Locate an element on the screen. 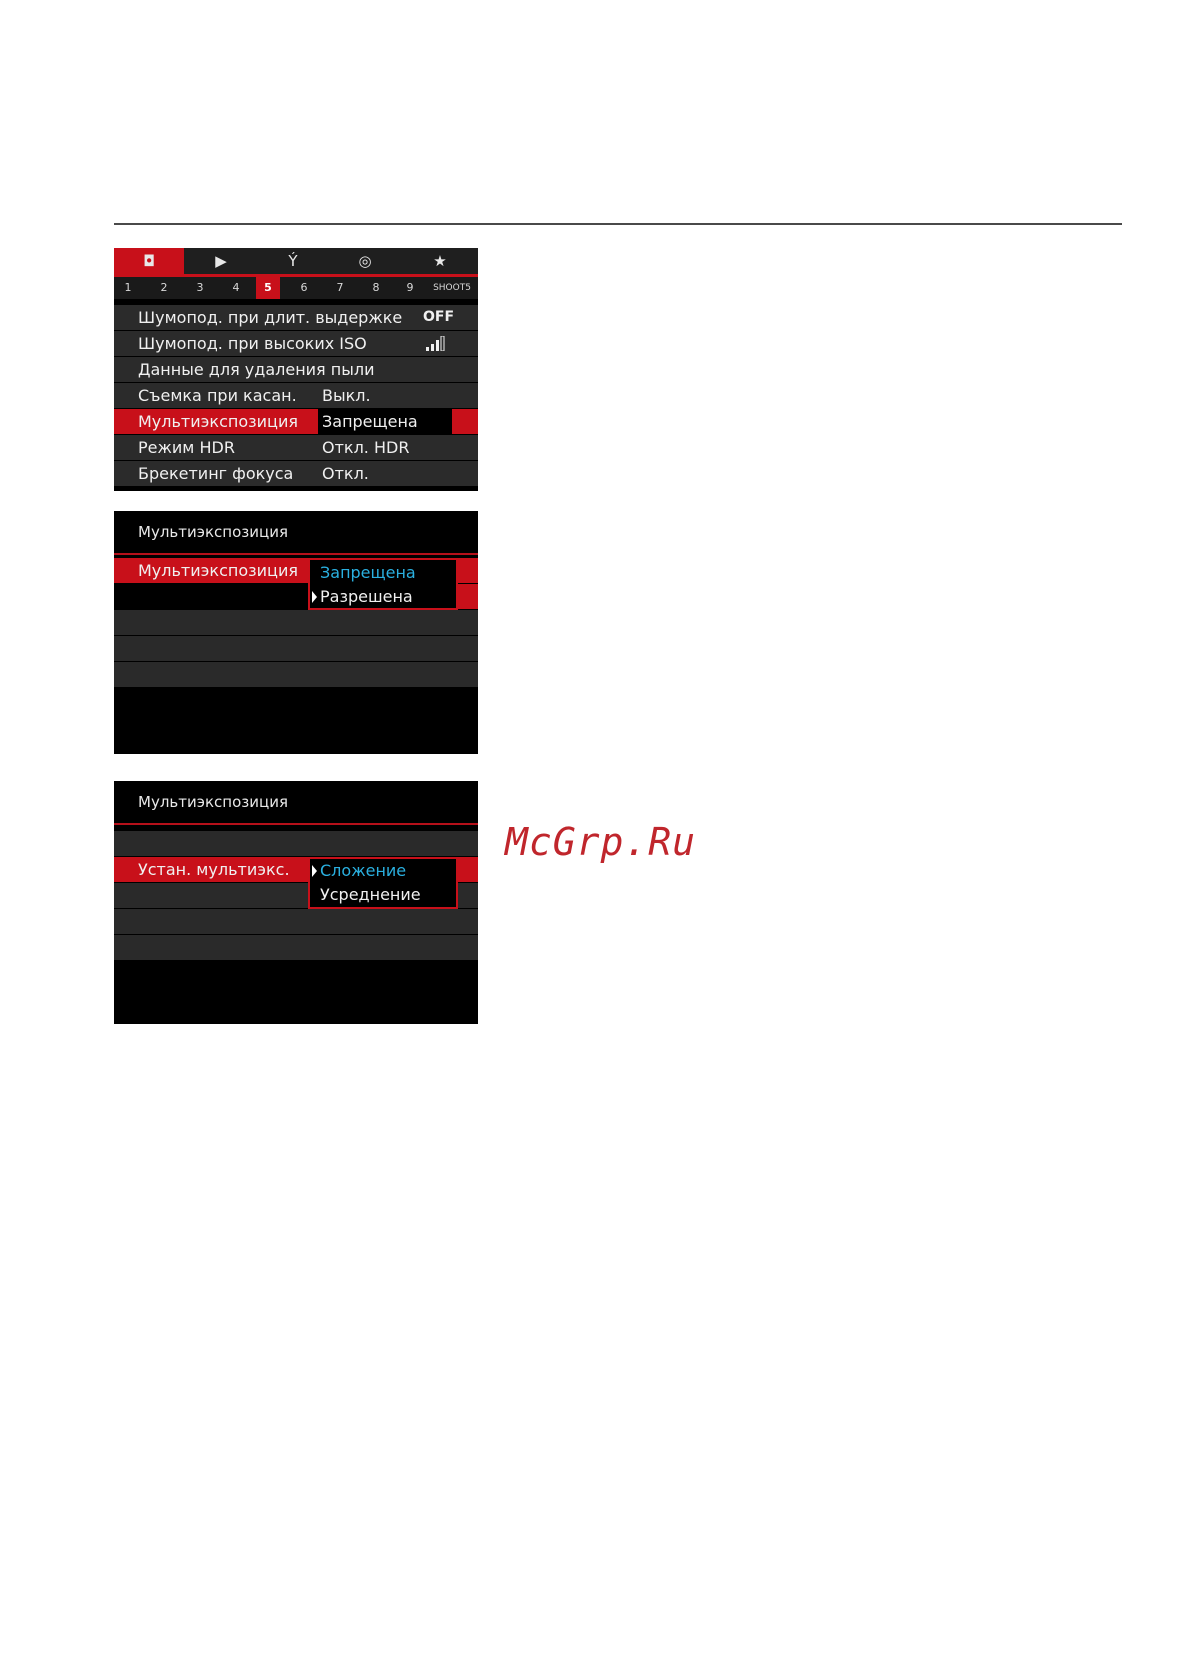 The width and height of the screenshot is (1192, 1679). menu-item-value: Выкл. is located at coordinates (346, 395).